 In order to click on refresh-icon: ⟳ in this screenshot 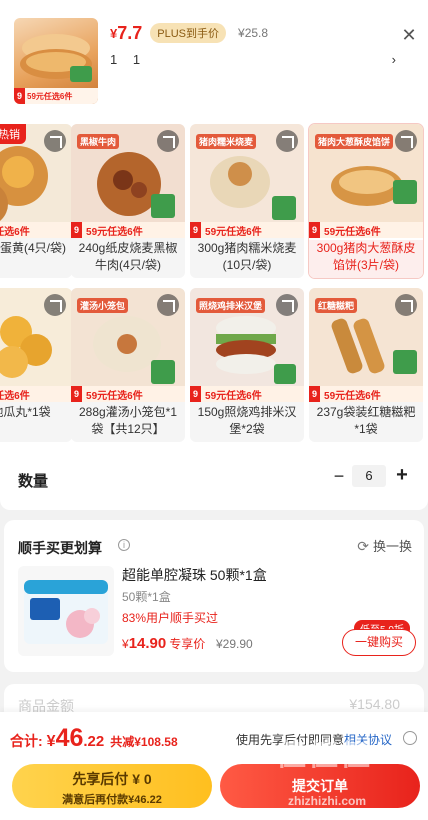, I will do `click(363, 546)`.